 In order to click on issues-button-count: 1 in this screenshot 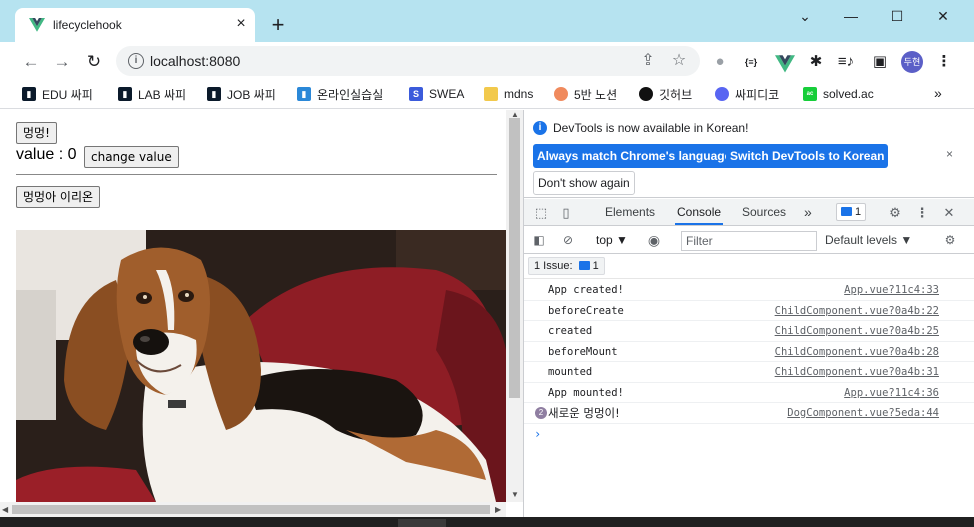, I will do `click(595, 266)`.